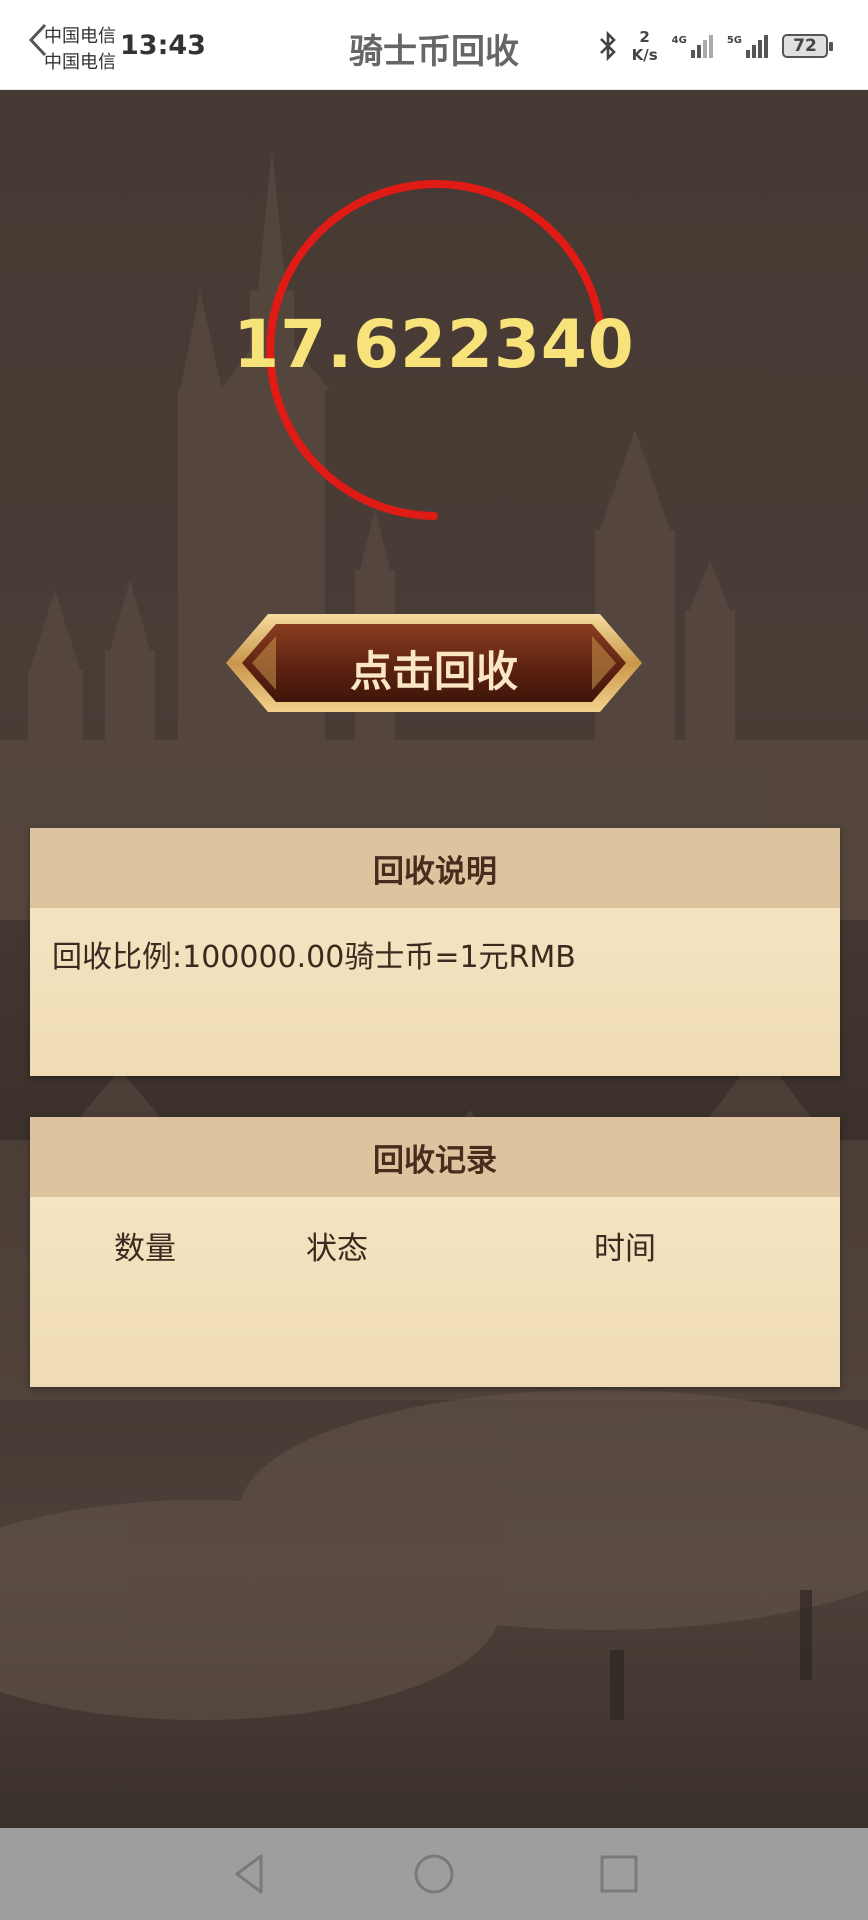  Describe the element at coordinates (625, 1249) in the screenshot. I see `column-header-time: 时间` at that location.